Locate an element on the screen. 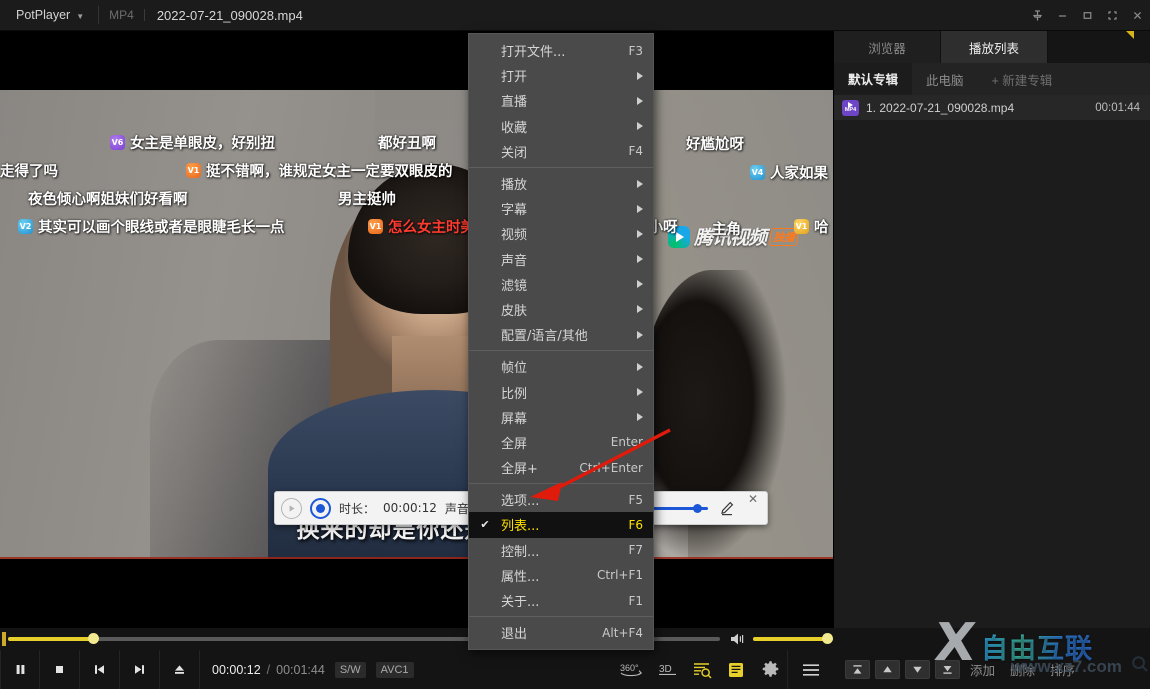 This screenshot has width=1150, height=689. volume-icon is located at coordinates (738, 639).